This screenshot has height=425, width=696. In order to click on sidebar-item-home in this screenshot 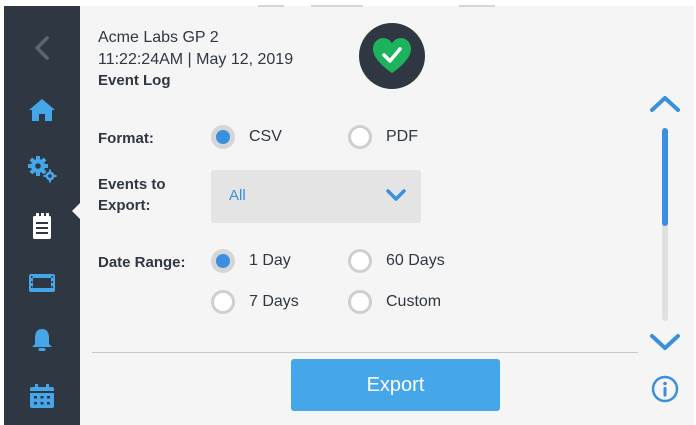, I will do `click(42, 110)`.